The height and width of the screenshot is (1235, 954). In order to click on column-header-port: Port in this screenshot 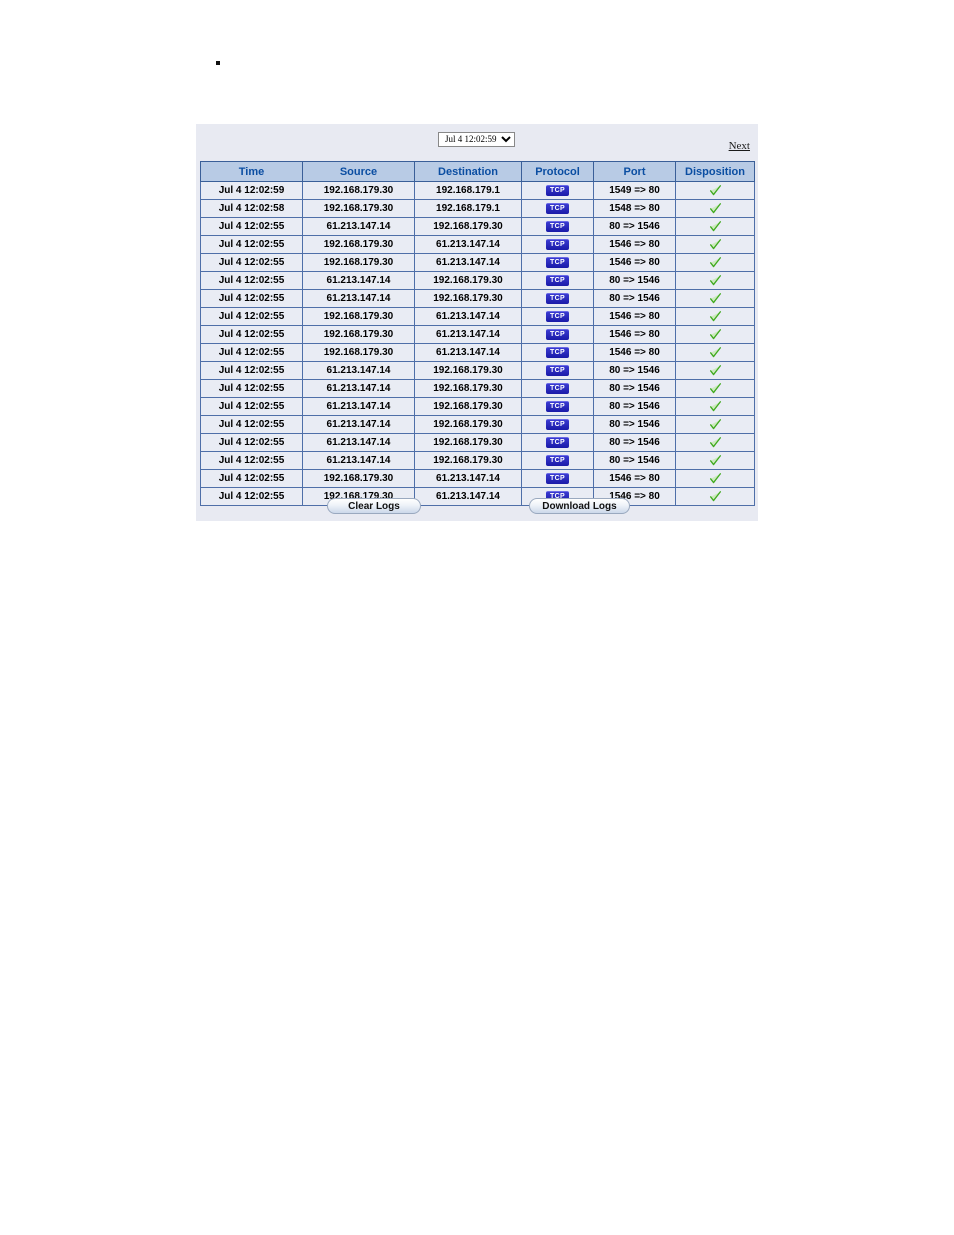, I will do `click(634, 171)`.